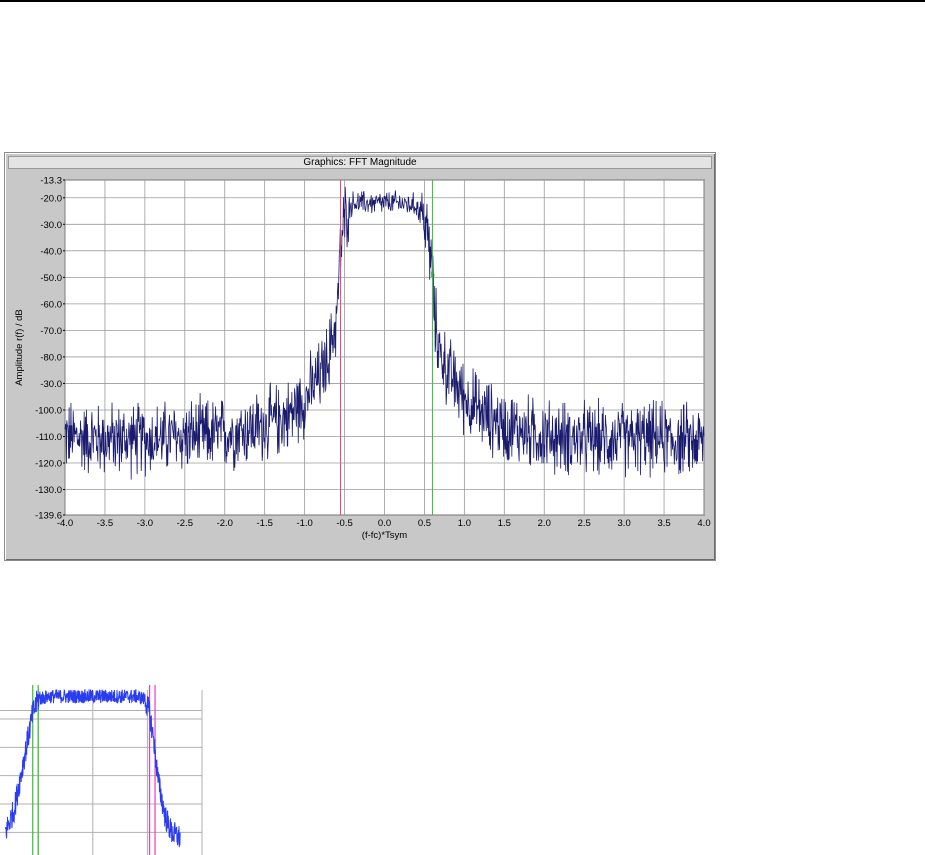  Describe the element at coordinates (51, 304) in the screenshot. I see `y-tick-label: -60.0` at that location.